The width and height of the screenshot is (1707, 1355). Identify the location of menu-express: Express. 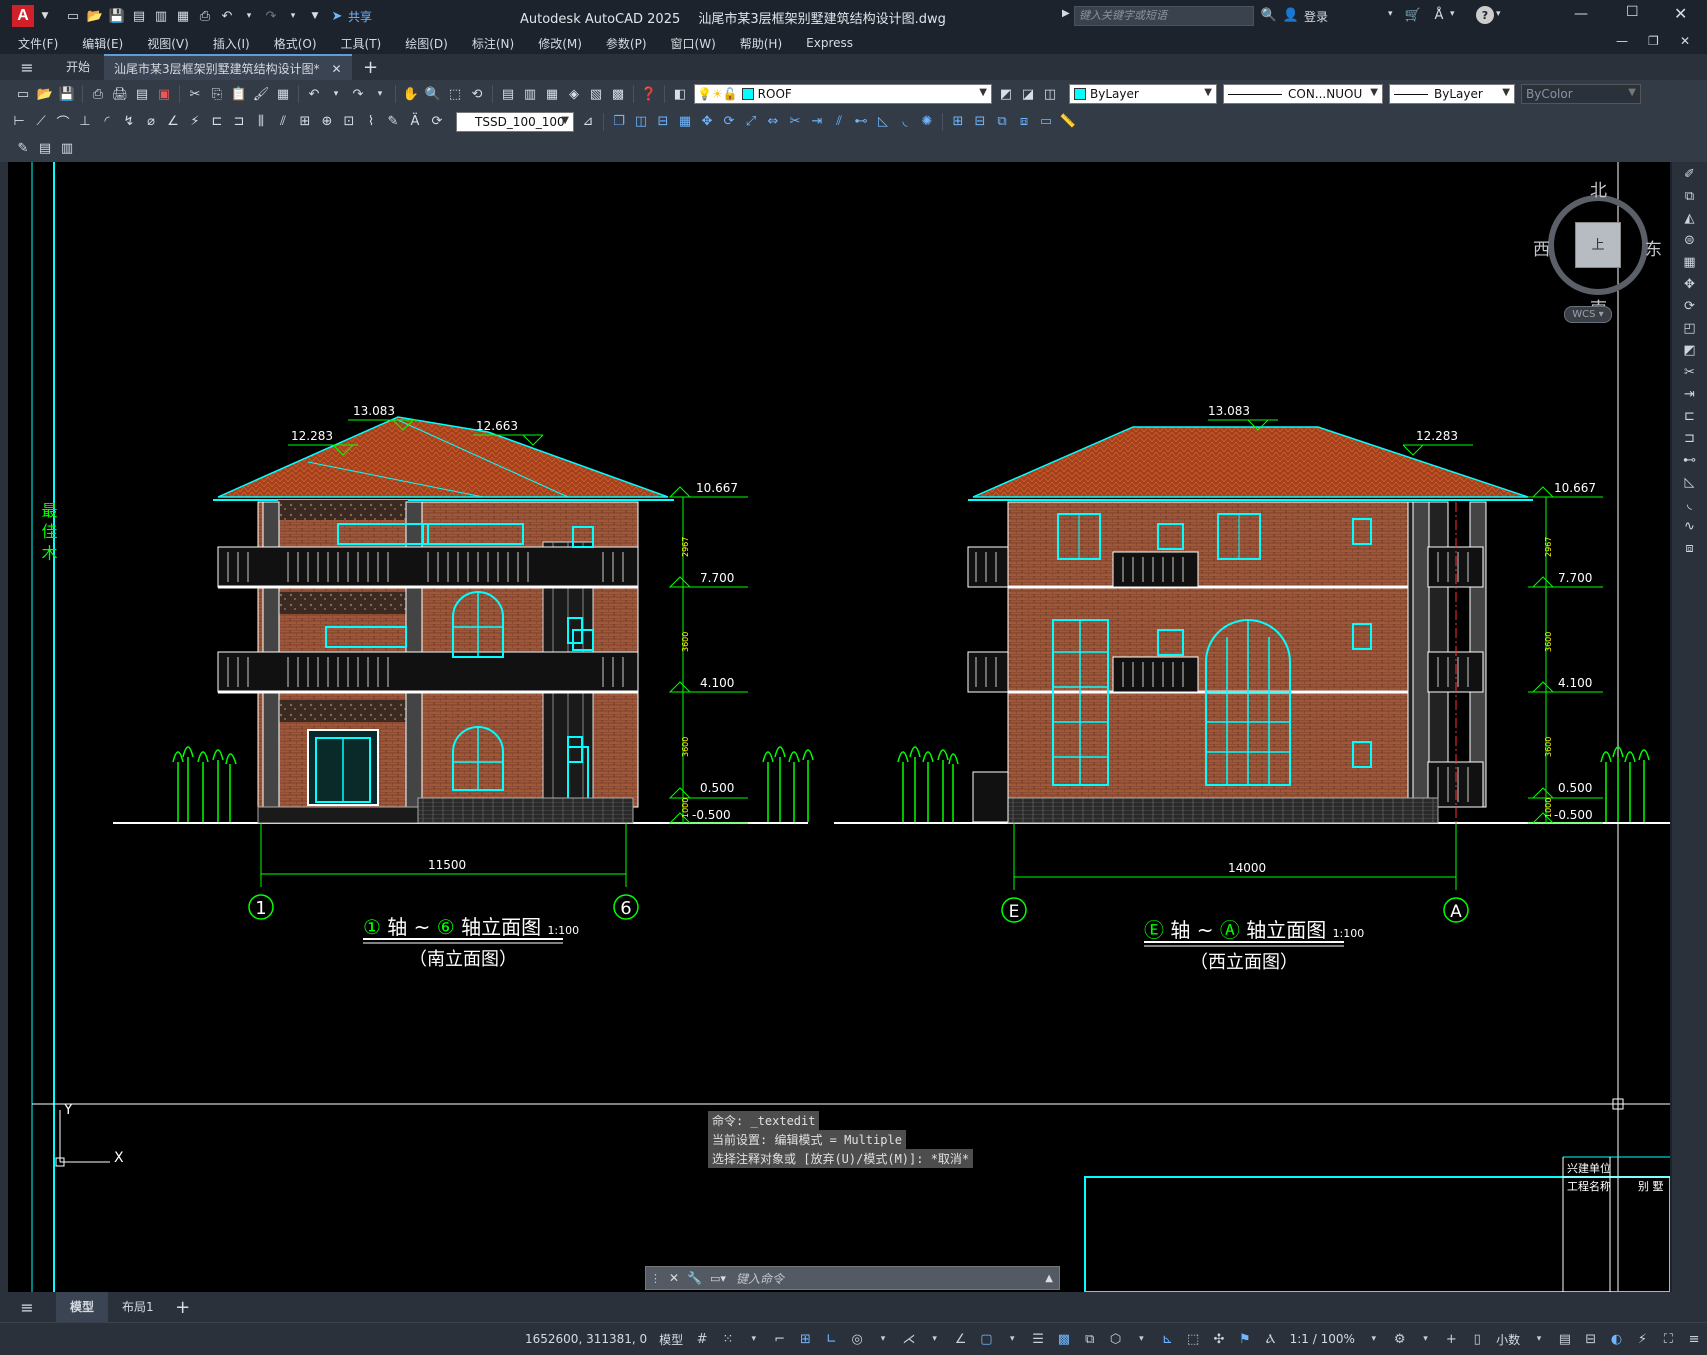
(829, 43).